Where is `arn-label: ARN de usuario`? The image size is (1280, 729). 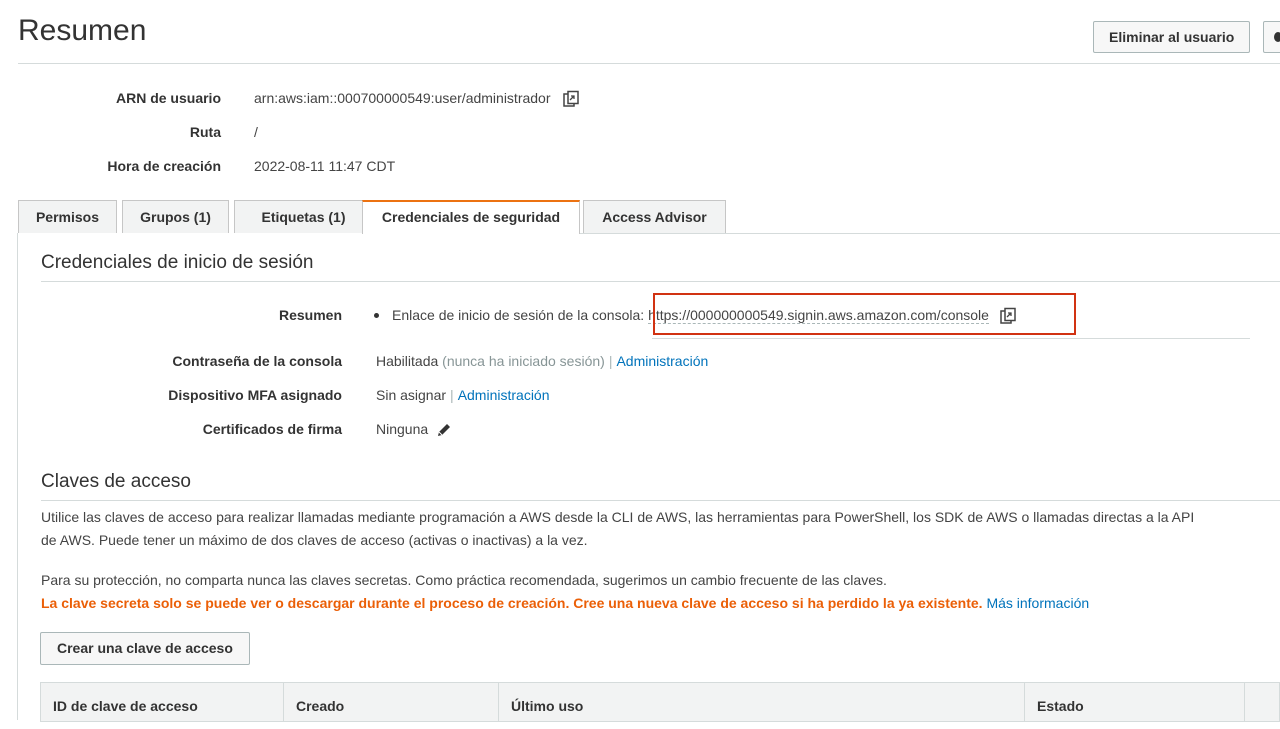 arn-label: ARN de usuario is located at coordinates (168, 98).